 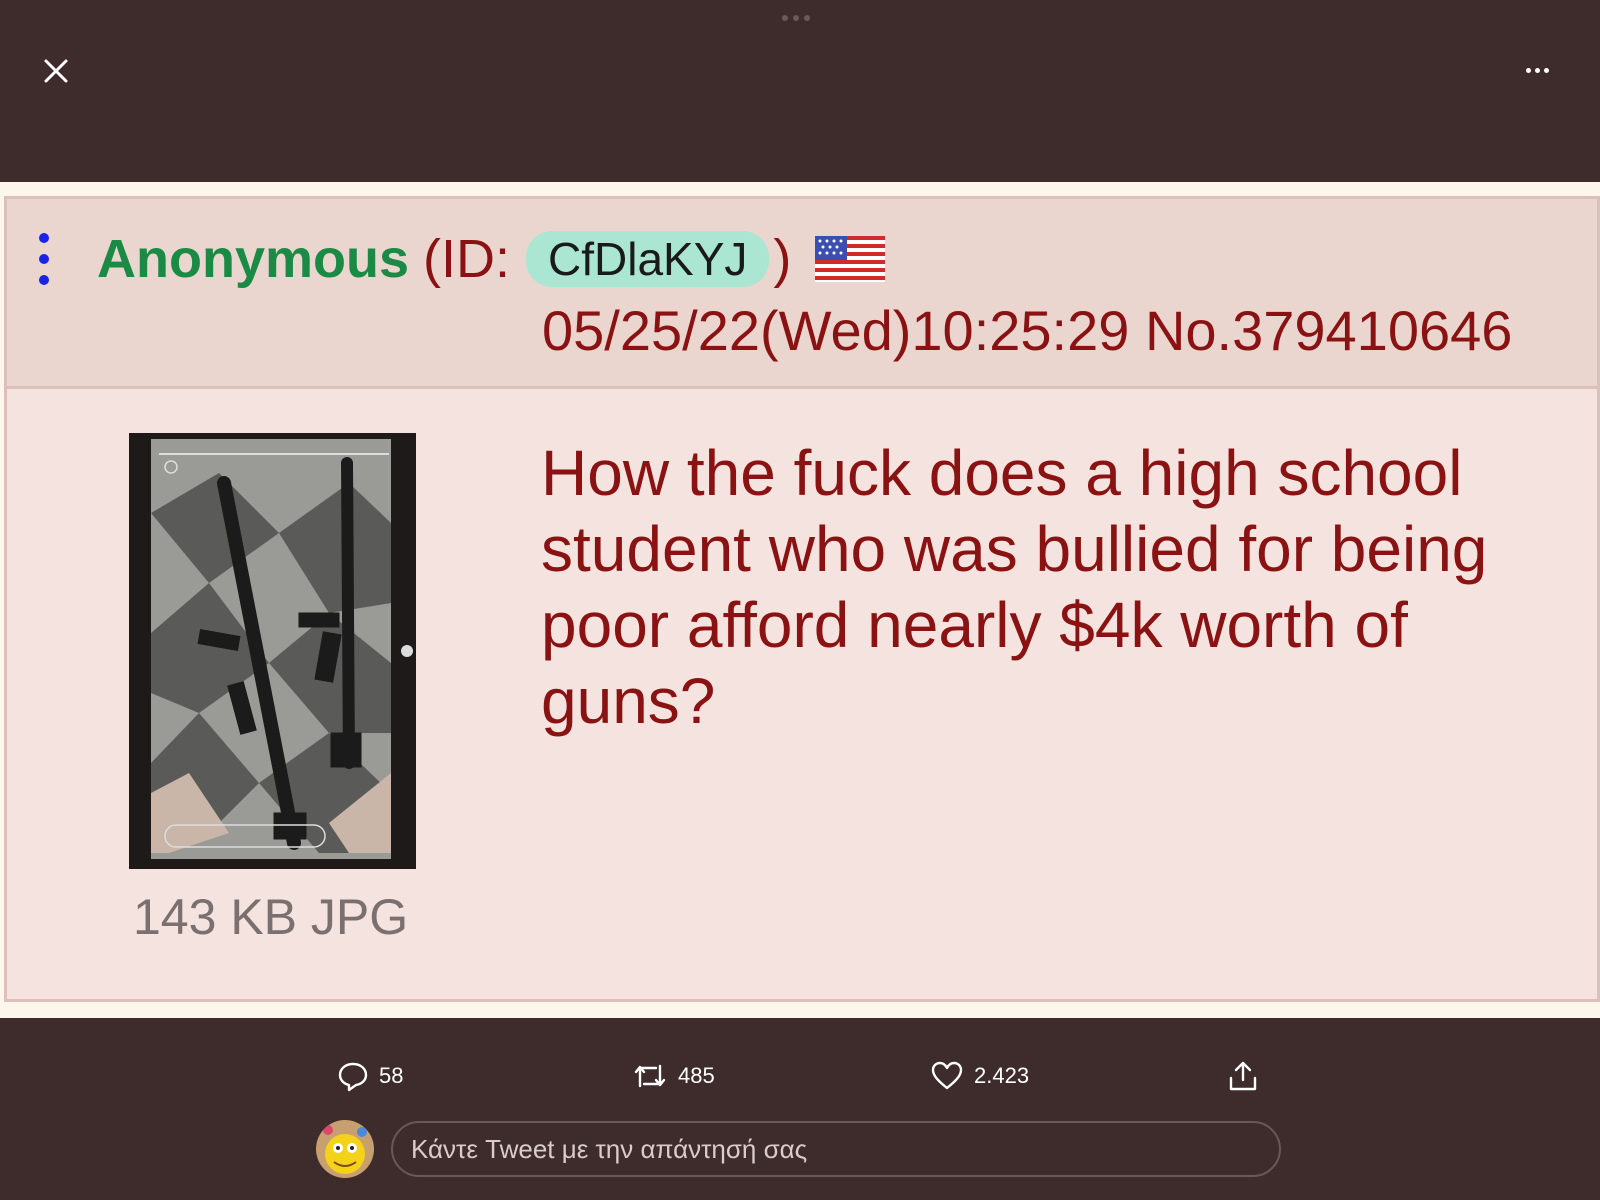 What do you see at coordinates (650, 1076) in the screenshot?
I see `retweet-icon` at bounding box center [650, 1076].